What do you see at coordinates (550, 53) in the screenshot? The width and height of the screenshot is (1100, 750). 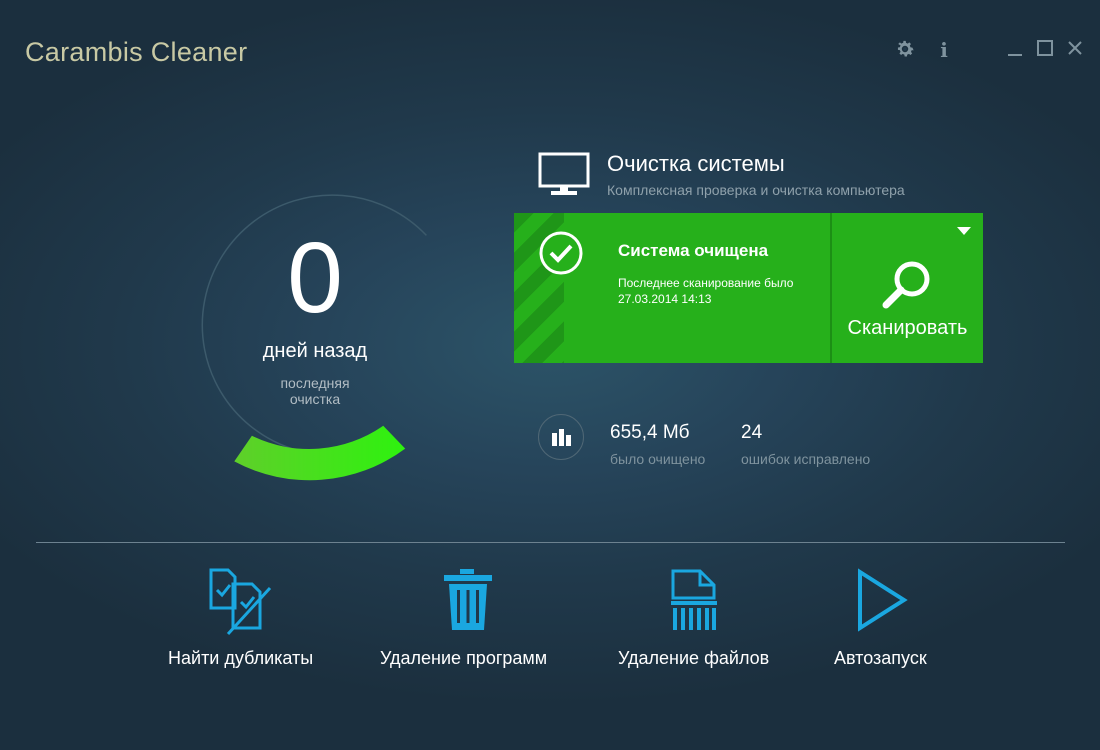 I see `window-controls: i` at bounding box center [550, 53].